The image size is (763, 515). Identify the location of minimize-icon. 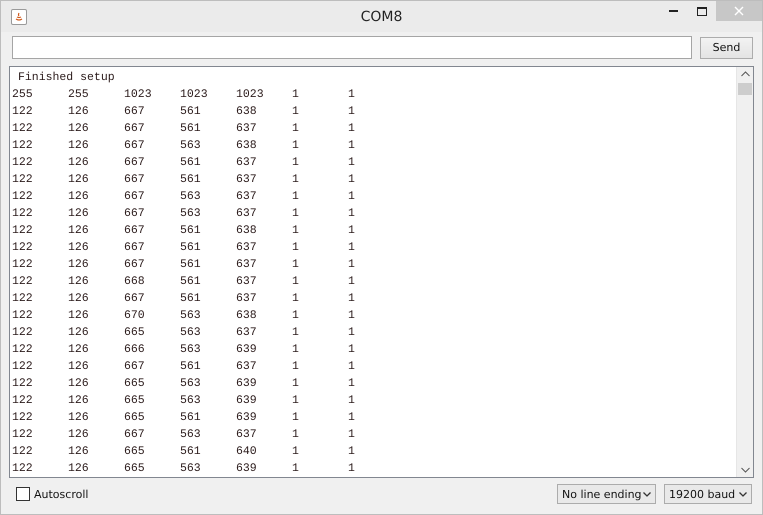
(673, 11).